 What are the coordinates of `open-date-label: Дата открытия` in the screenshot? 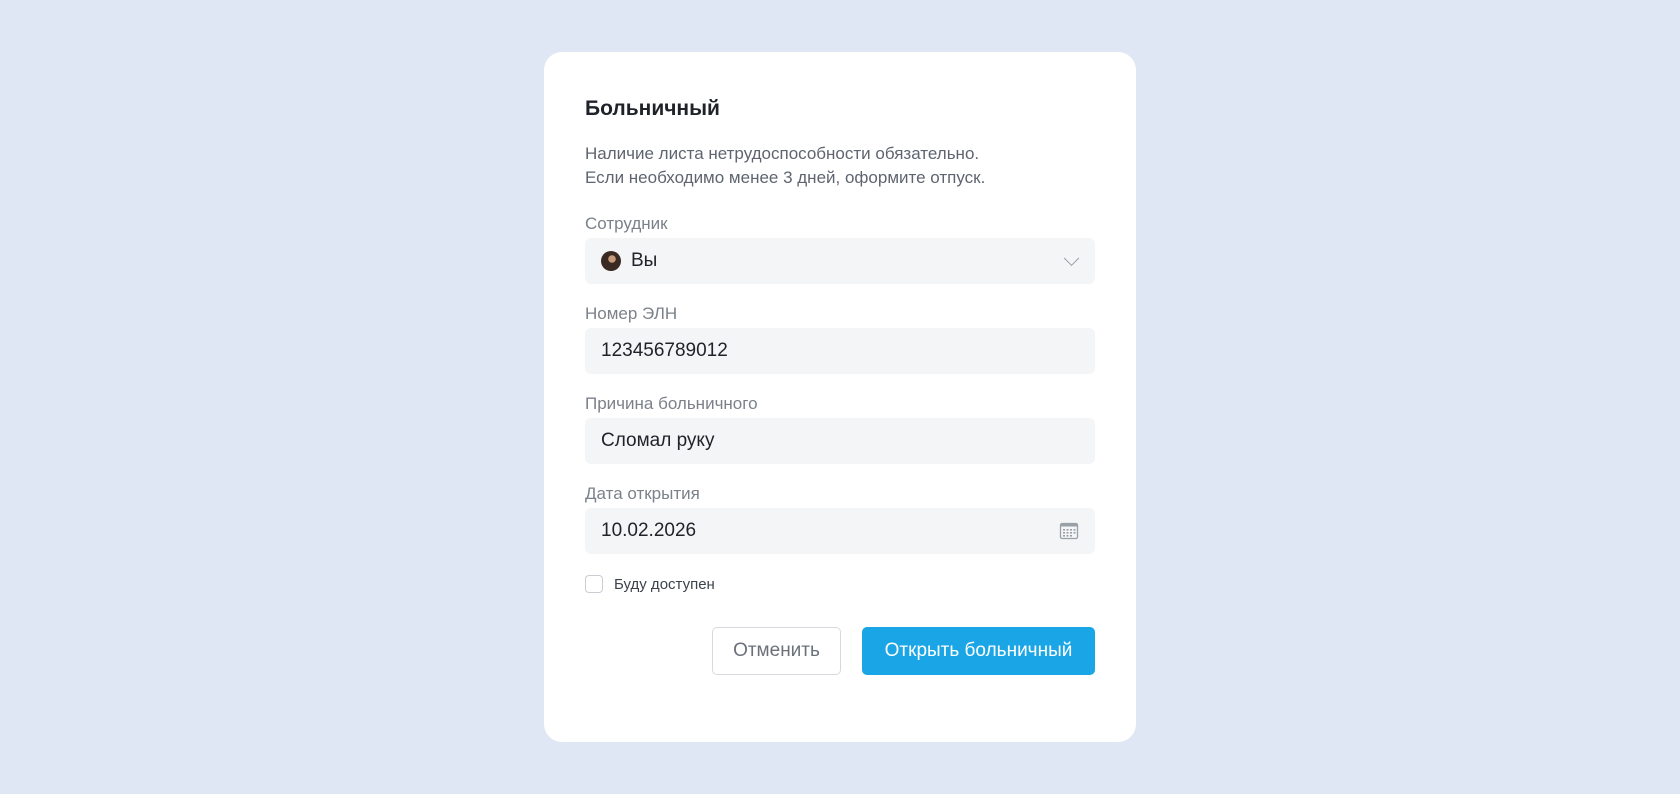 It's located at (642, 493).